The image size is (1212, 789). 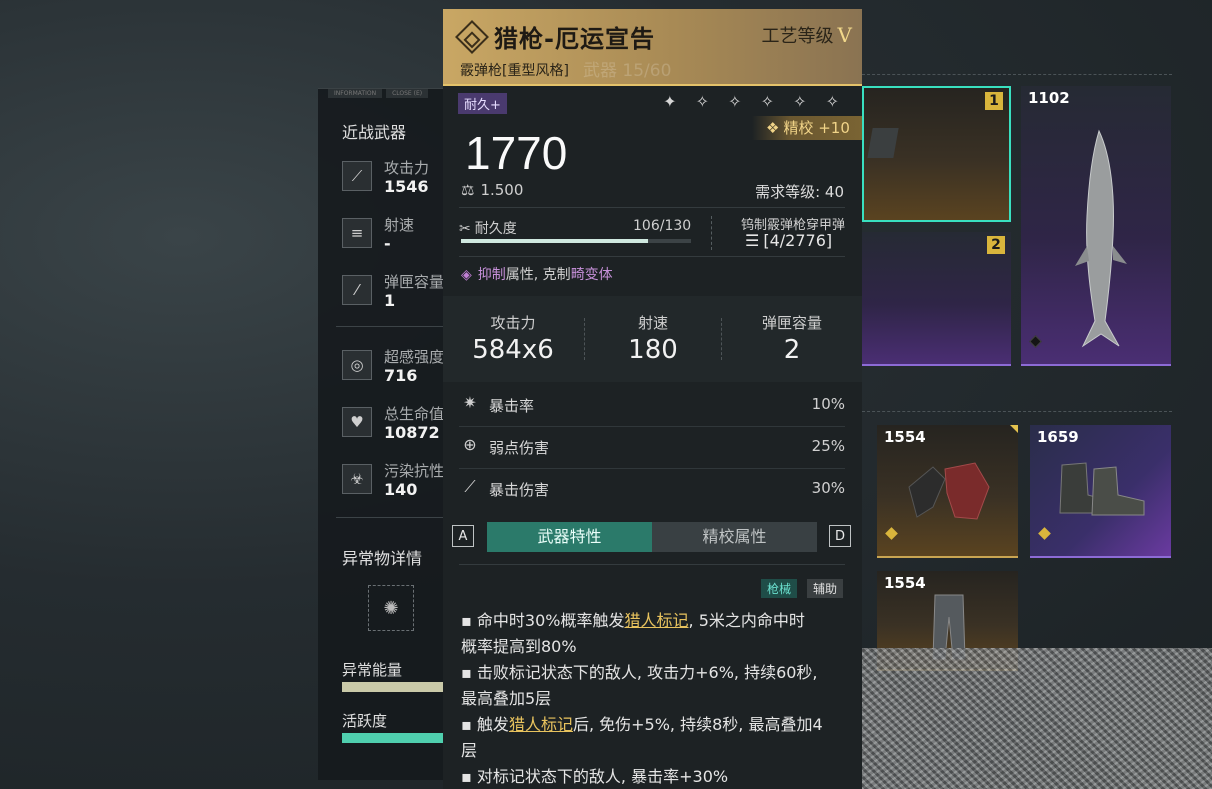 I want to click on main-stat-magazine: 弹匣容量 2, so click(x=792, y=338).